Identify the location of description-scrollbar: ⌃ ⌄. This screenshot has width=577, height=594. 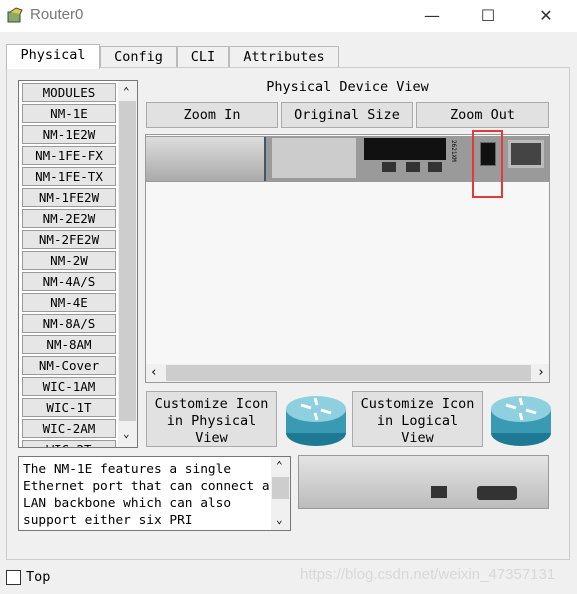
(280, 493).